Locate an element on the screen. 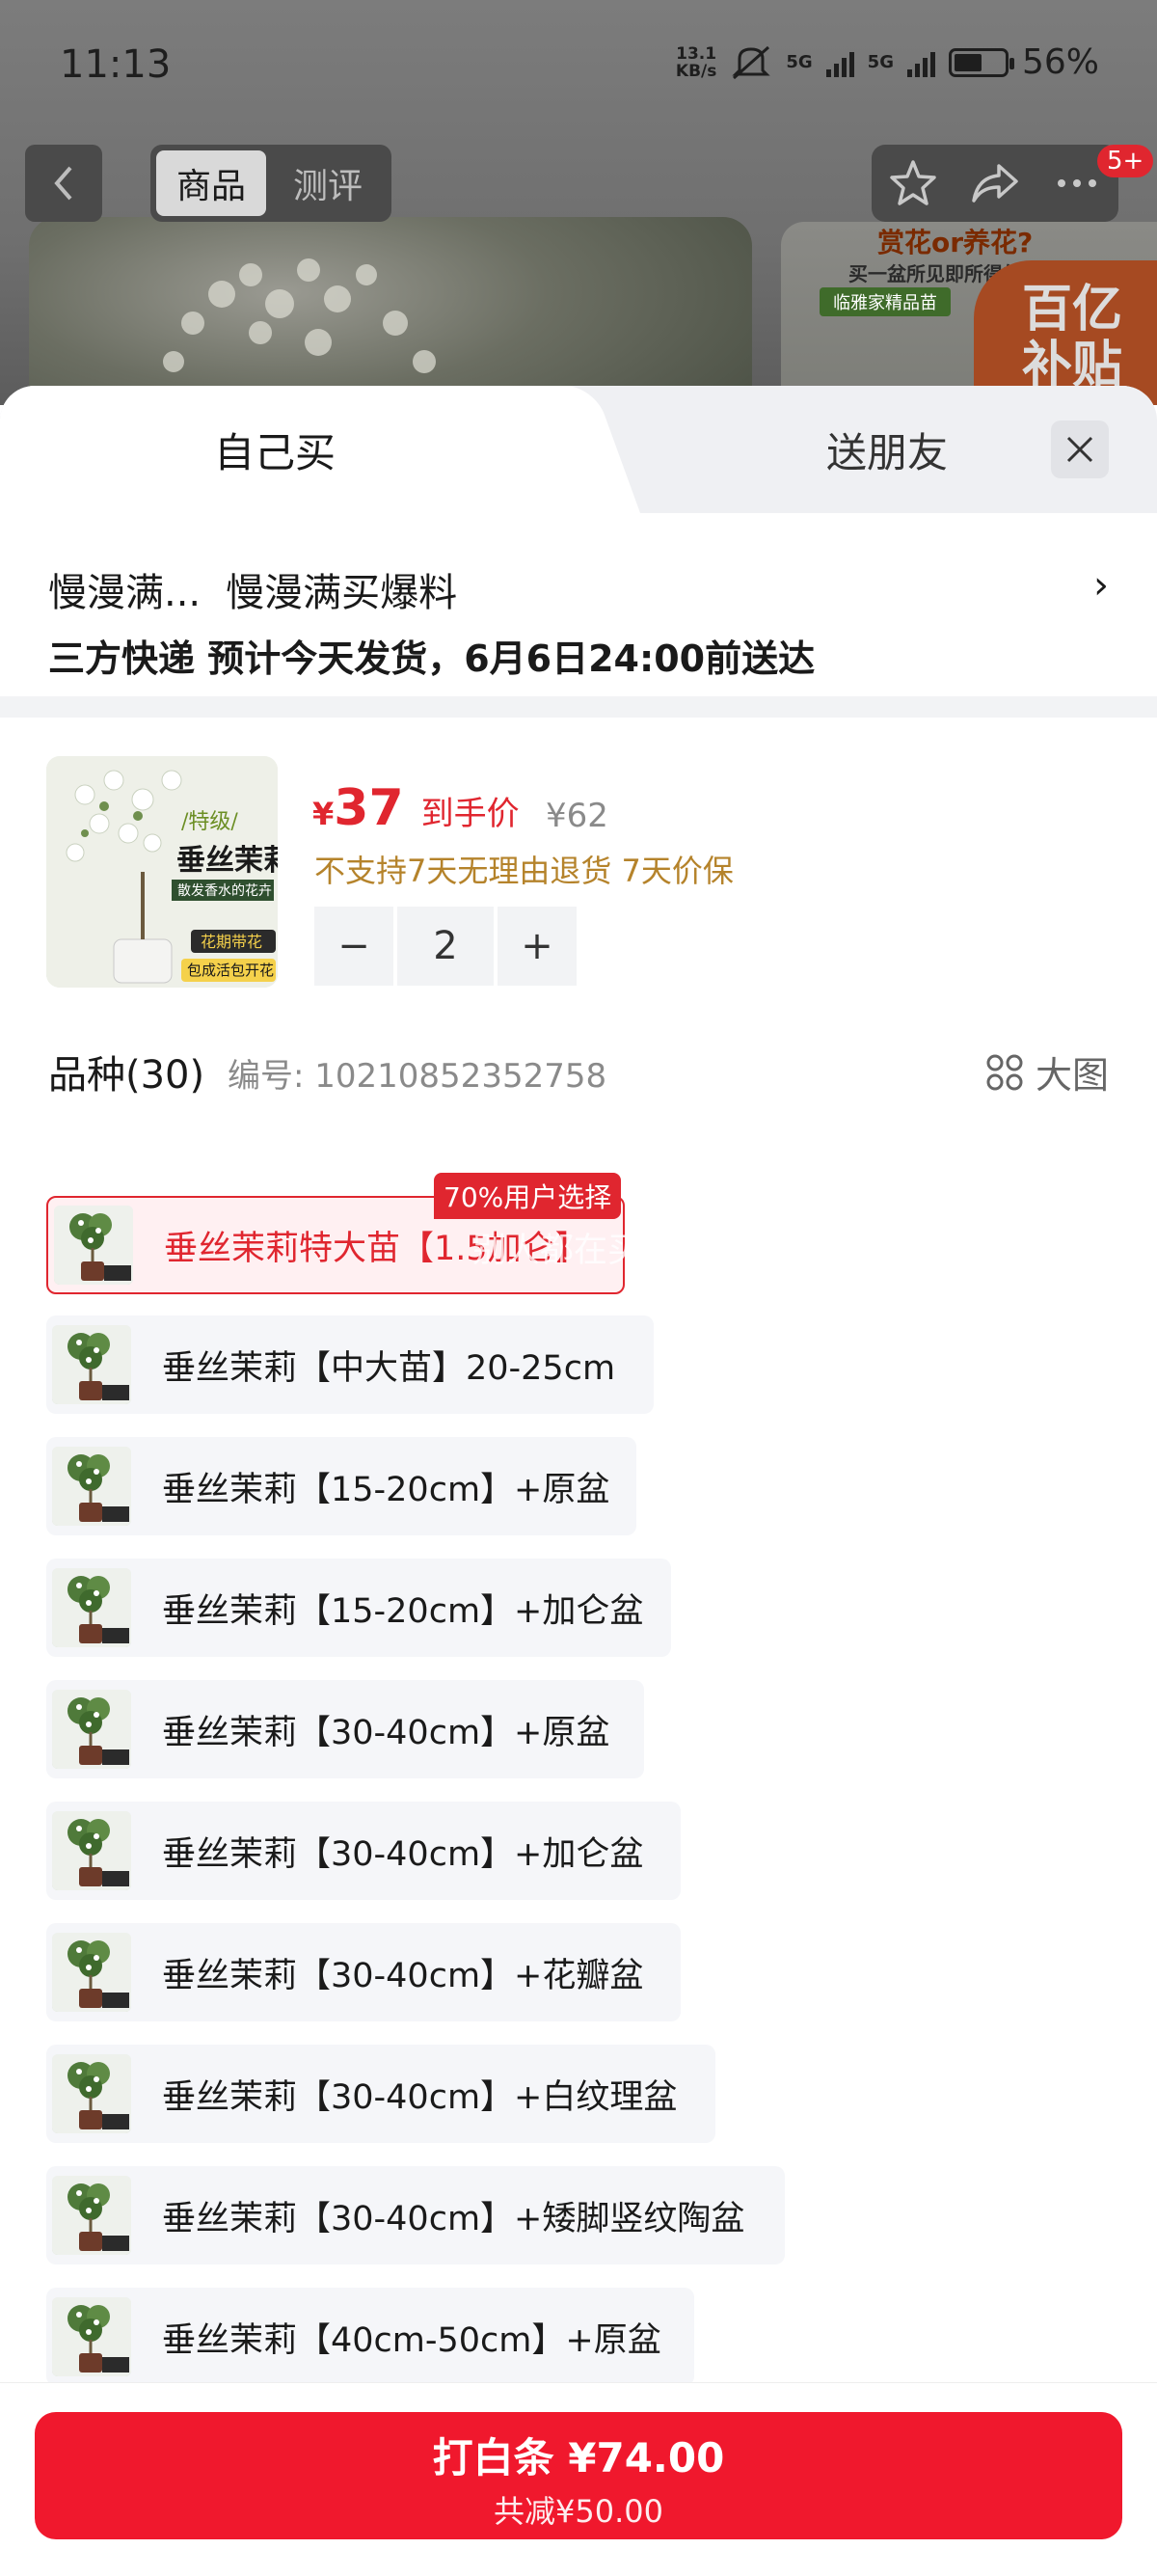 Image resolution: width=1157 pixels, height=2576 pixels. status-icons: 13.1 KB/s 5G 5G 56% is located at coordinates (887, 62).